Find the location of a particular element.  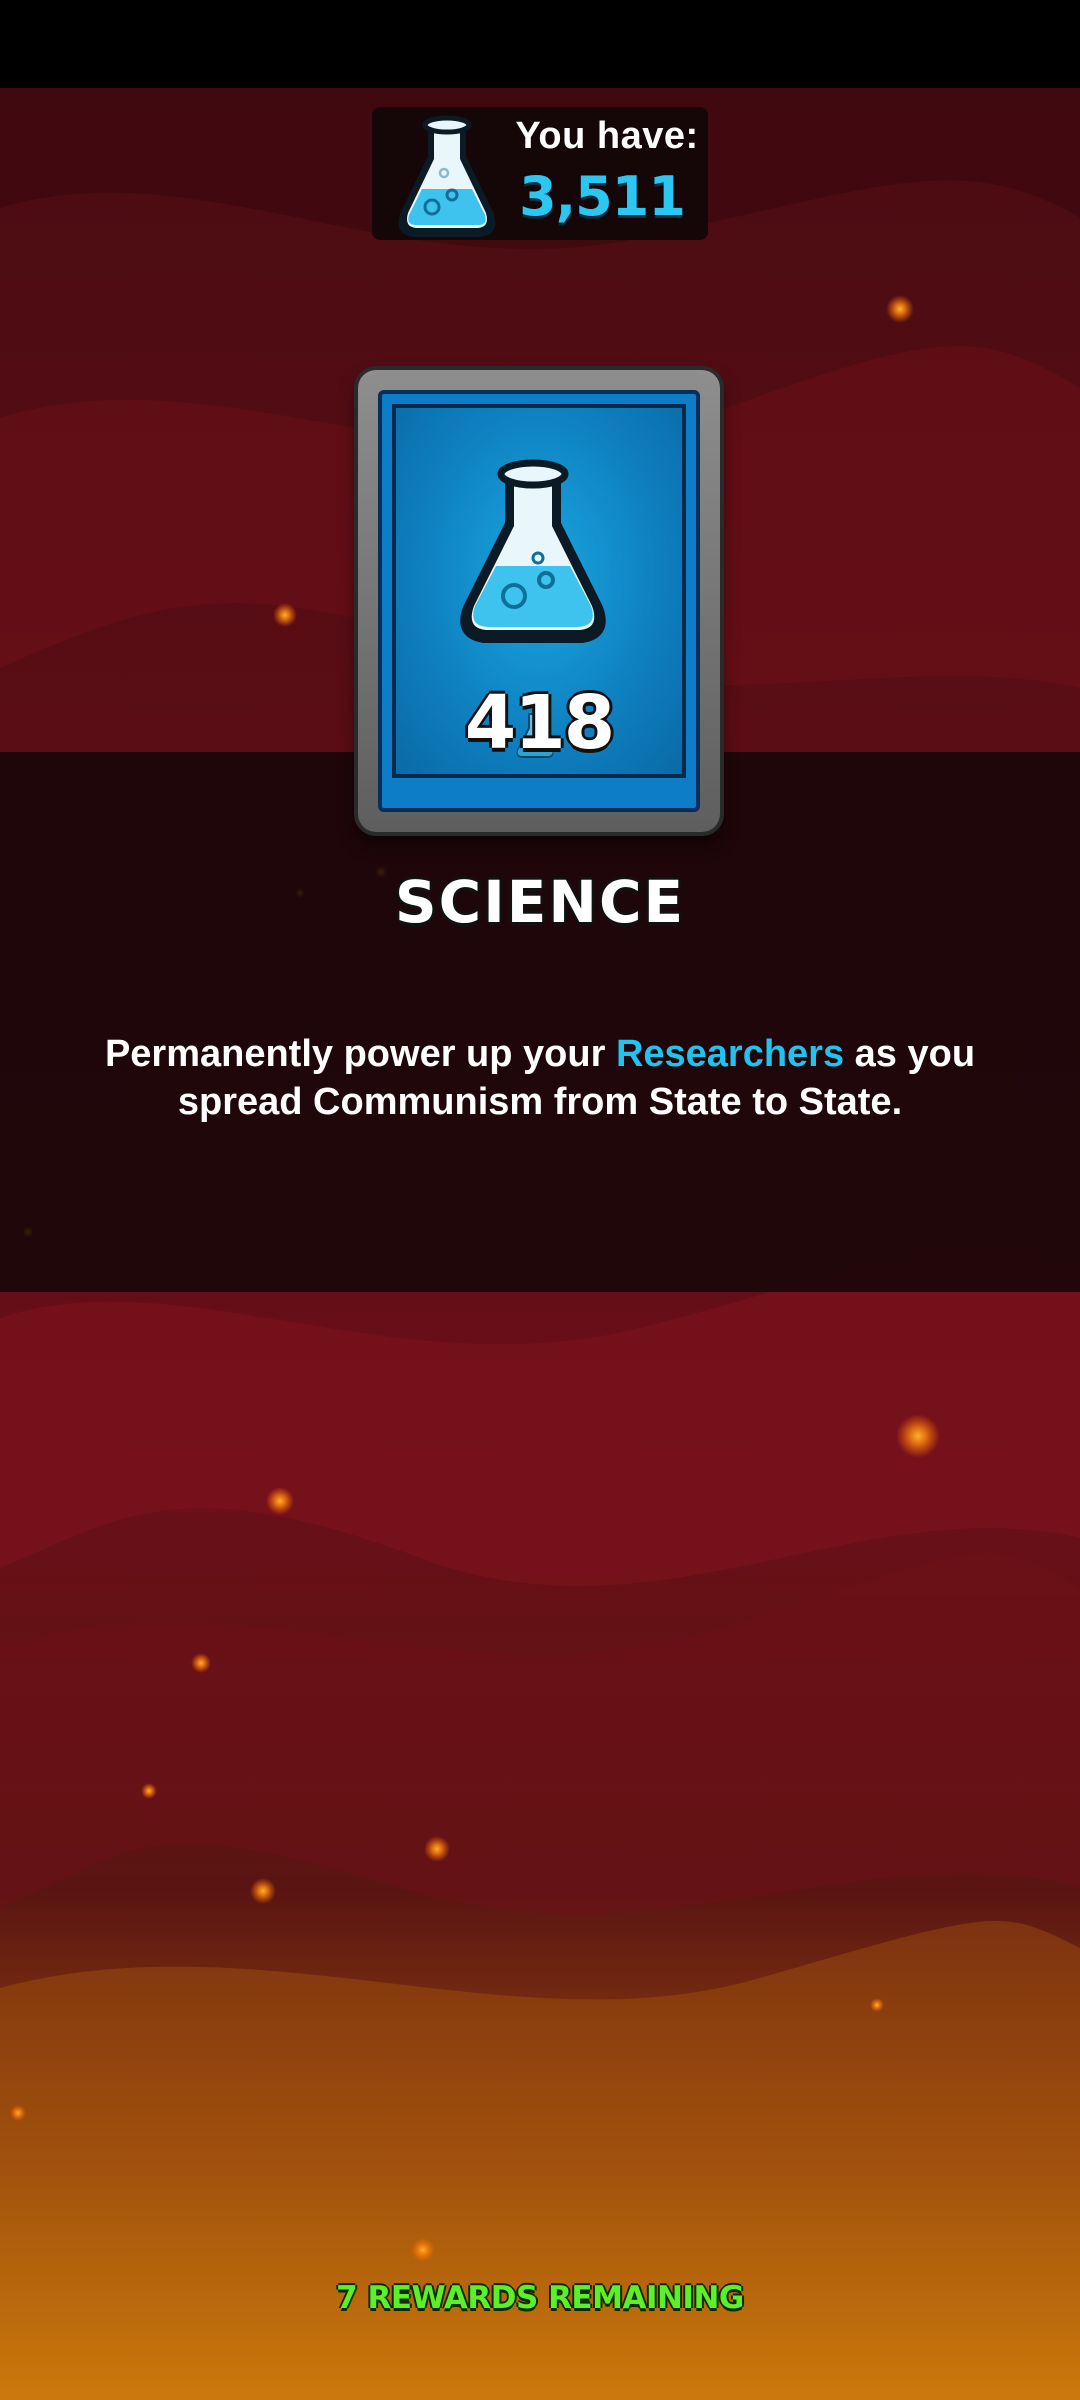

currency-label: You have: is located at coordinates (607, 136).